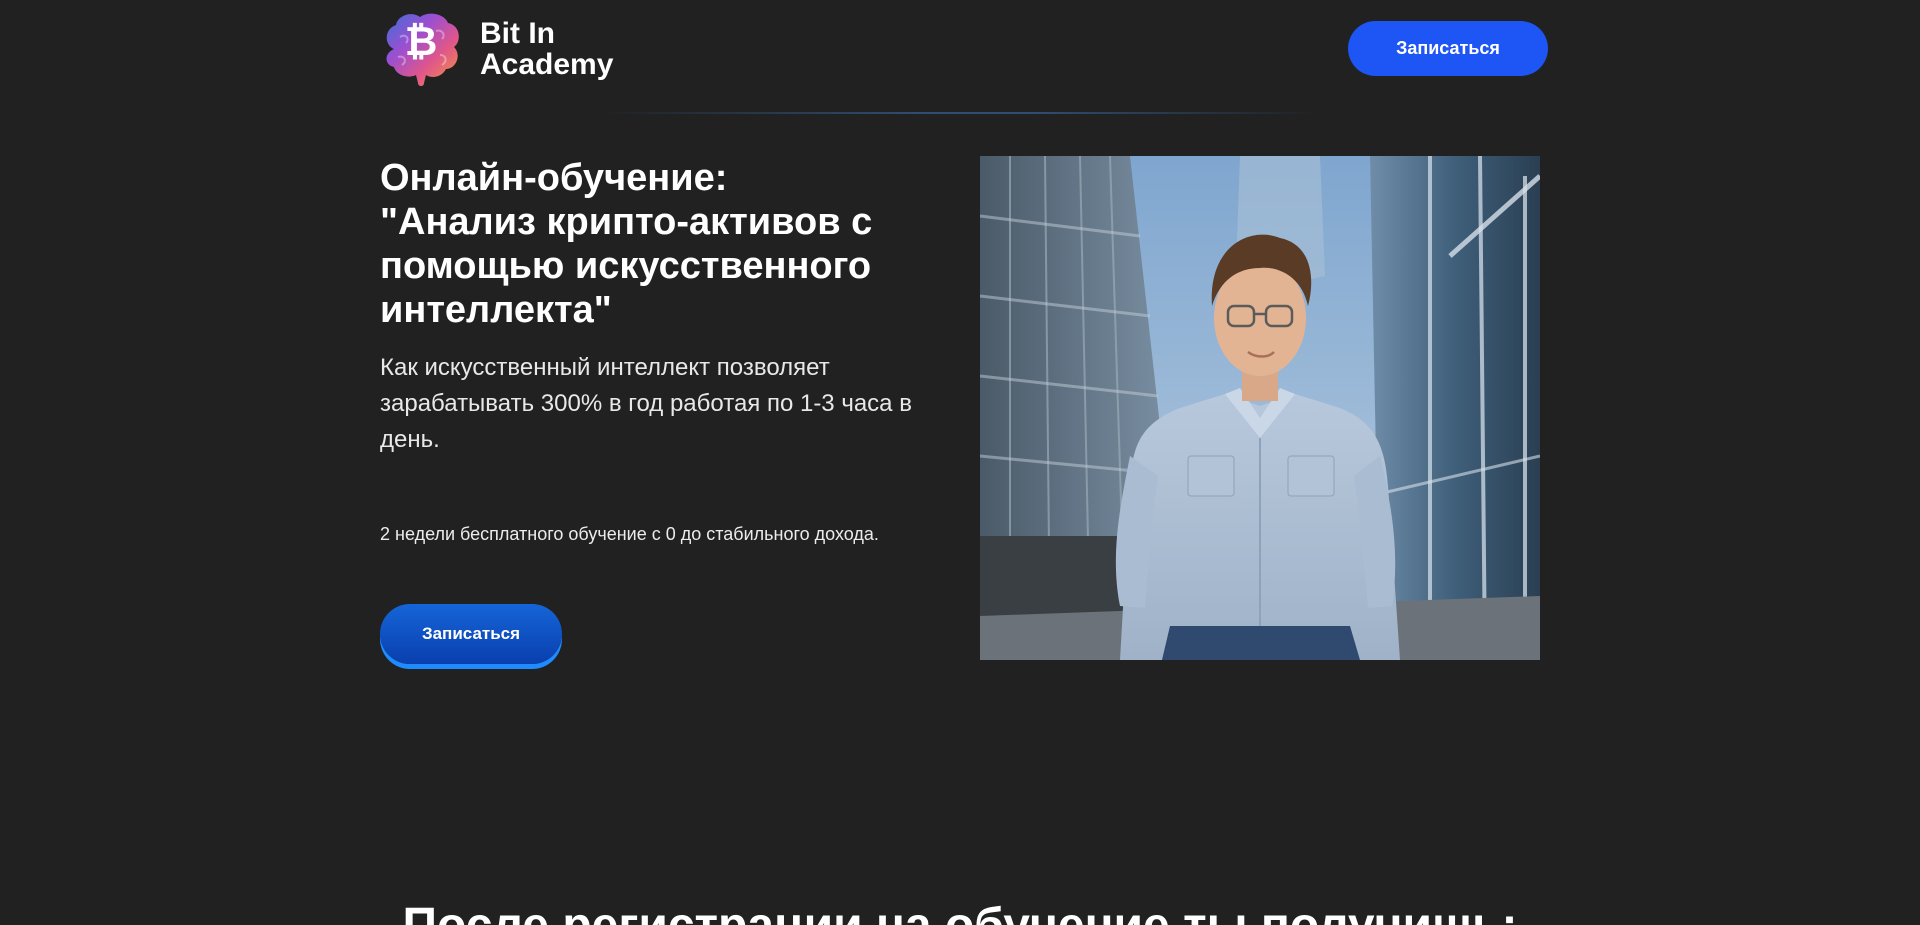 This screenshot has width=1920, height=925. I want to click on header-signup-button: Записаться, so click(1448, 48).